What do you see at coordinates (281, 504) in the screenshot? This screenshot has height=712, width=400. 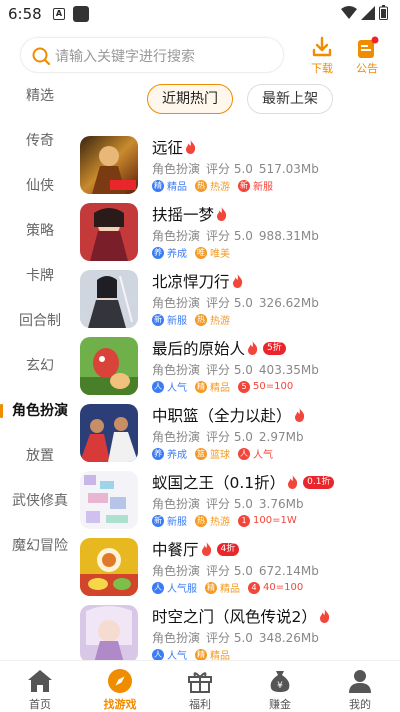 I see `game-size: 3.76Mb` at bounding box center [281, 504].